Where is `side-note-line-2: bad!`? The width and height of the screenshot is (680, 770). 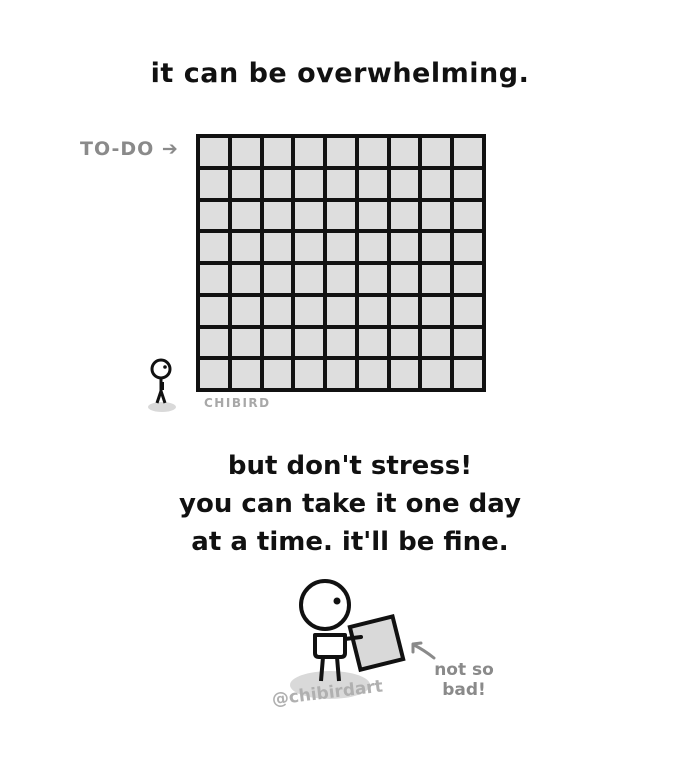
side-note-line-2: bad! is located at coordinates (464, 690).